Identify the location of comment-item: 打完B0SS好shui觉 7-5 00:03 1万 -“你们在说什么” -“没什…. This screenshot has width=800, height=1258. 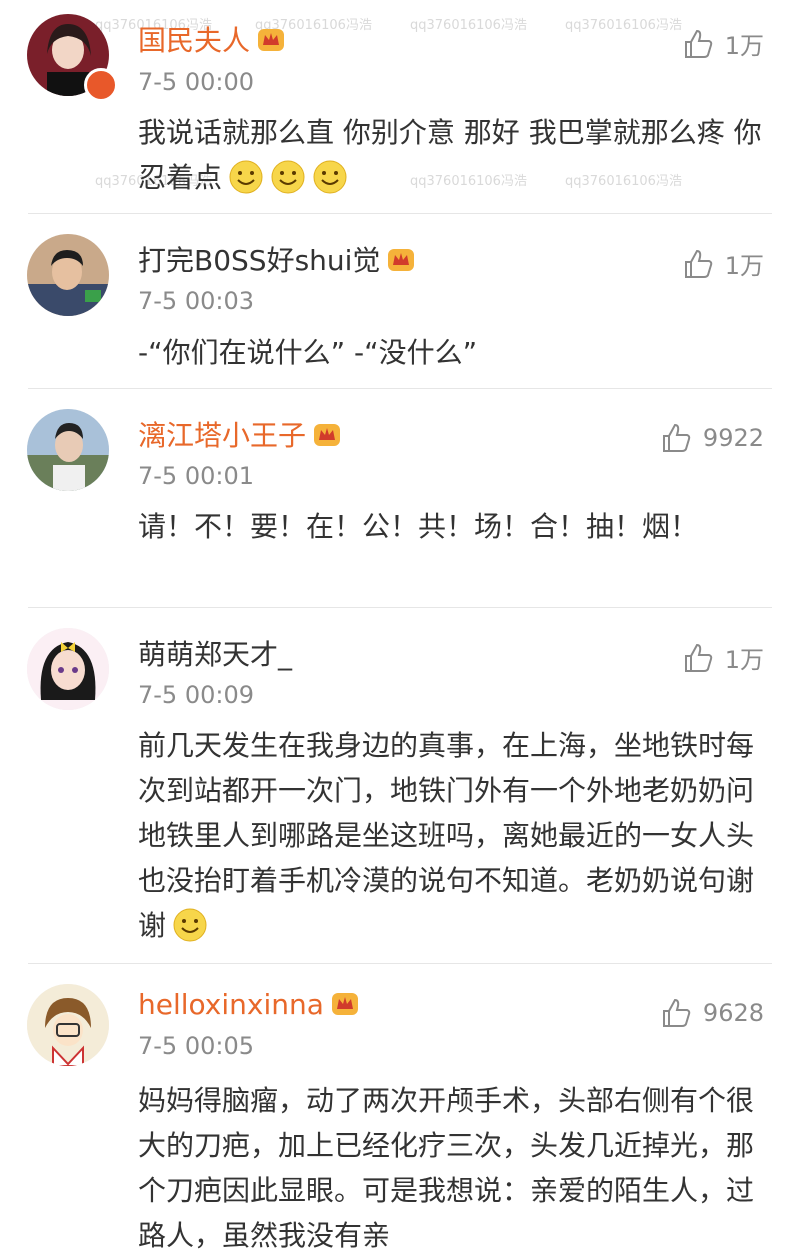
(400, 301).